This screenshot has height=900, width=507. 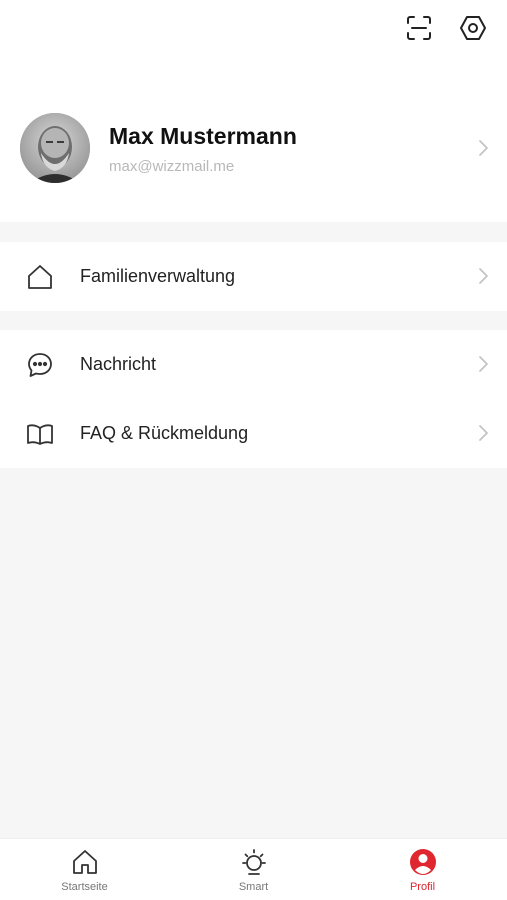 What do you see at coordinates (118, 364) in the screenshot?
I see `menu-item-label: Nachricht` at bounding box center [118, 364].